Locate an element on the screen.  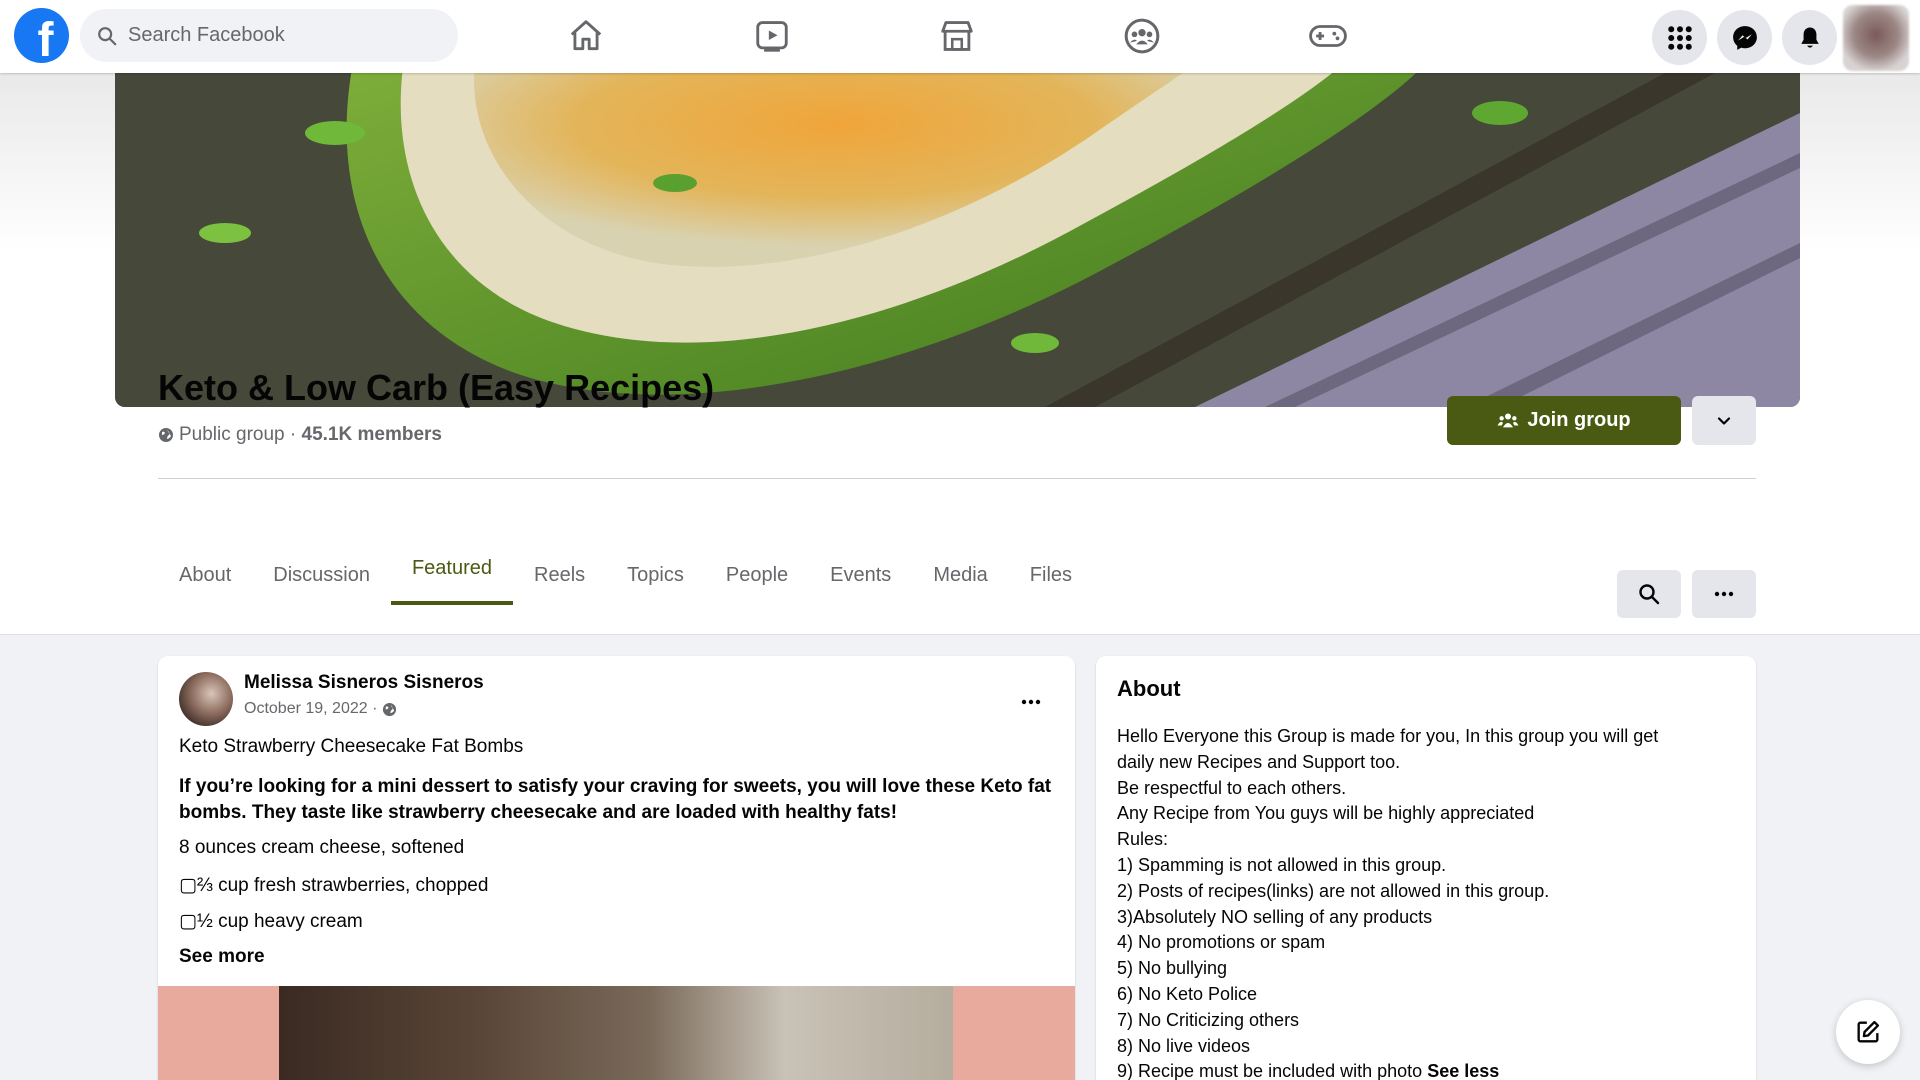
about-line: 4) No promotions or spam is located at coordinates (1221, 942).